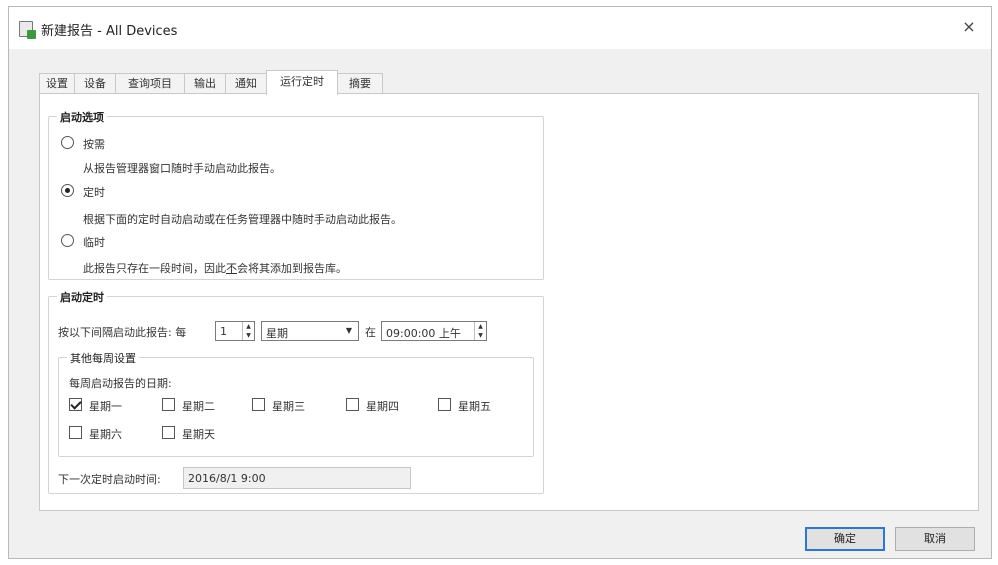  Describe the element at coordinates (82, 297) in the screenshot. I see `schedule-label: 启动定时` at that location.